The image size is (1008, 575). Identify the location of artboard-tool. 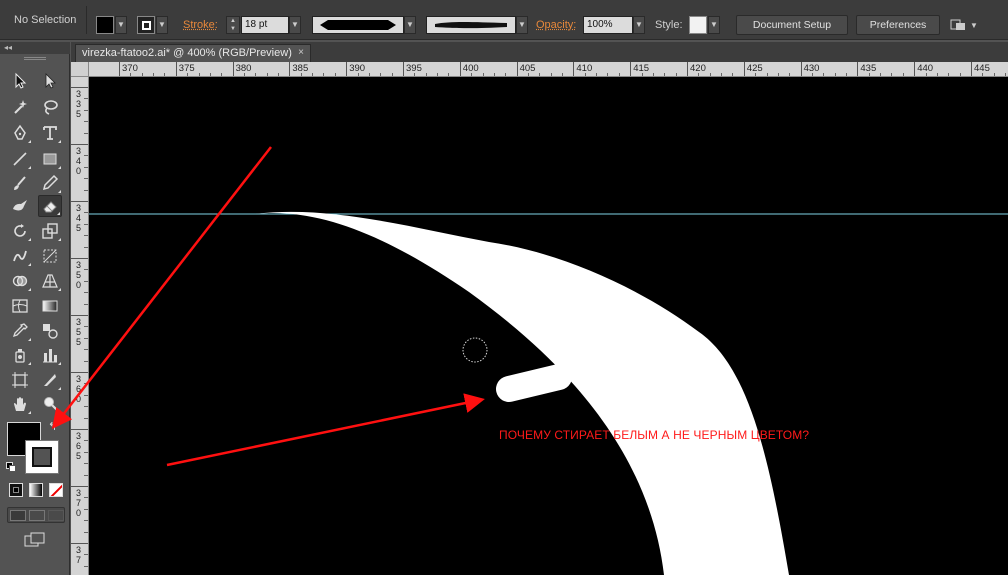
(20, 380).